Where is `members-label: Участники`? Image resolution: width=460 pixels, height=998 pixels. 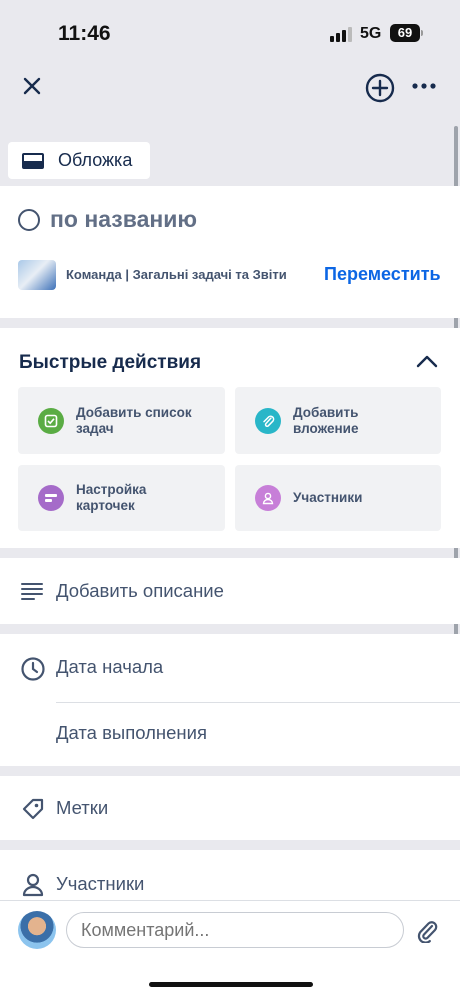
members-label: Участники is located at coordinates (100, 883).